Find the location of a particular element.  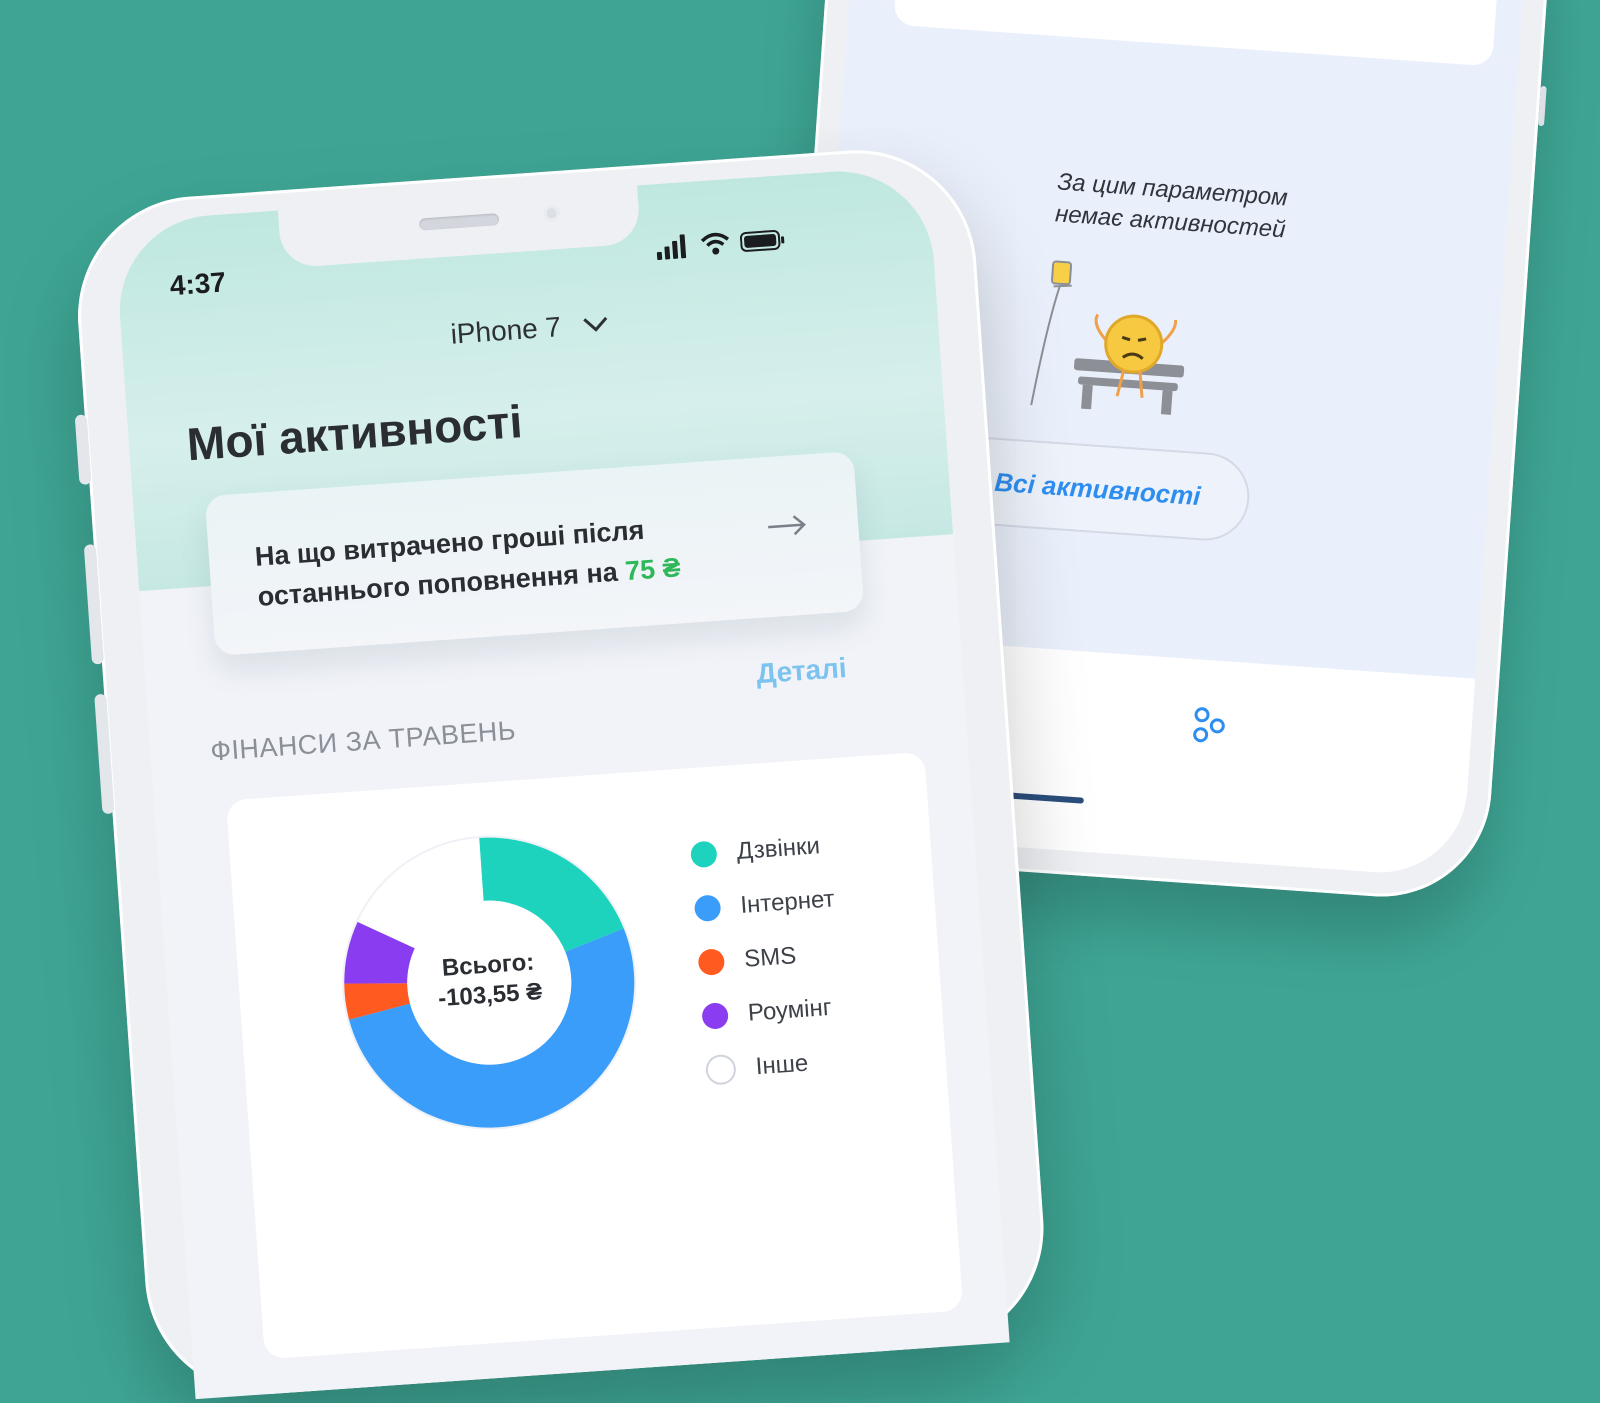

volume-down-button is located at coordinates (104, 754).